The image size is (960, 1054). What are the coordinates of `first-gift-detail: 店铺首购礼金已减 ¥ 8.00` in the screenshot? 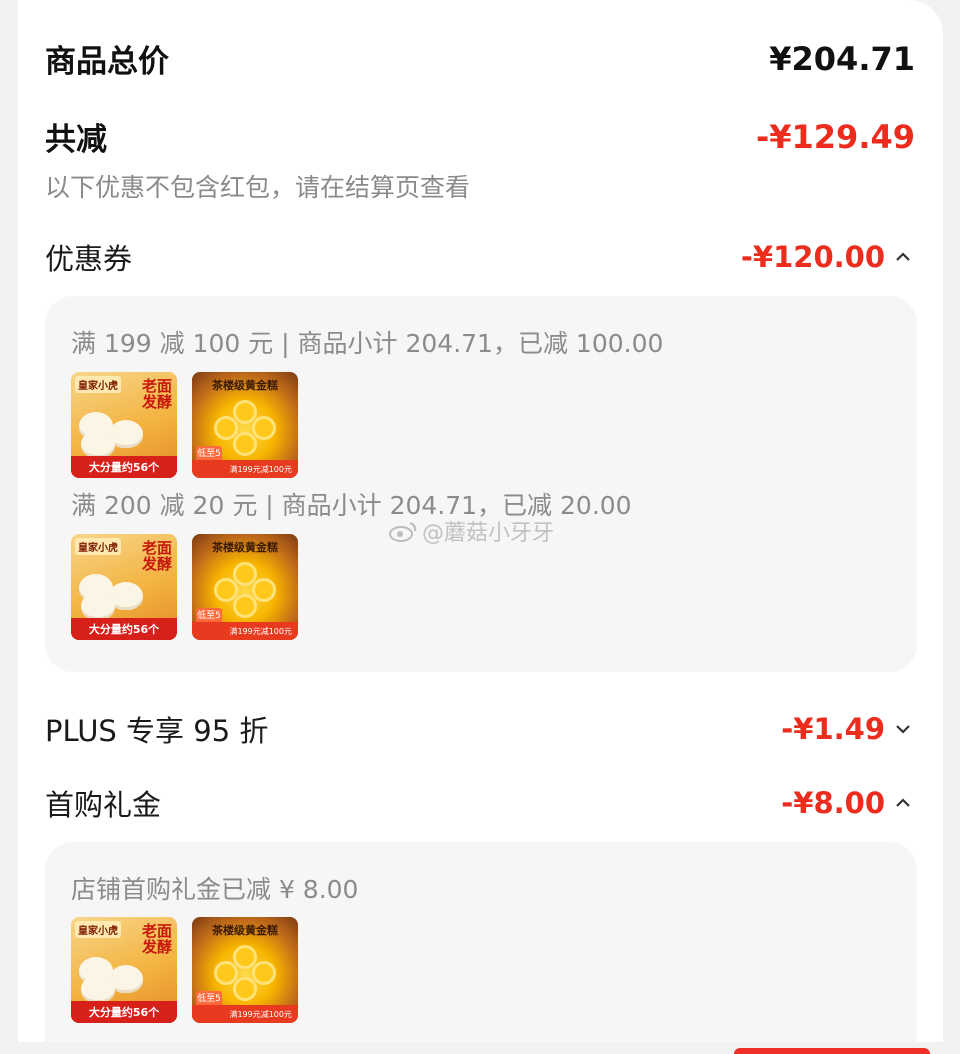 It's located at (215, 889).